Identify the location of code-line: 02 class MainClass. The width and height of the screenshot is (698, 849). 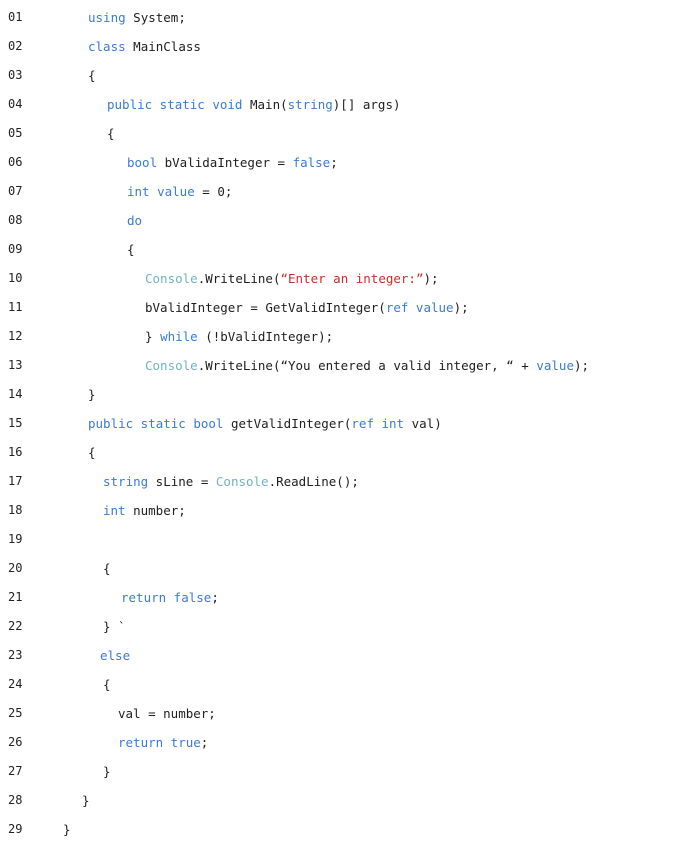
(349, 46).